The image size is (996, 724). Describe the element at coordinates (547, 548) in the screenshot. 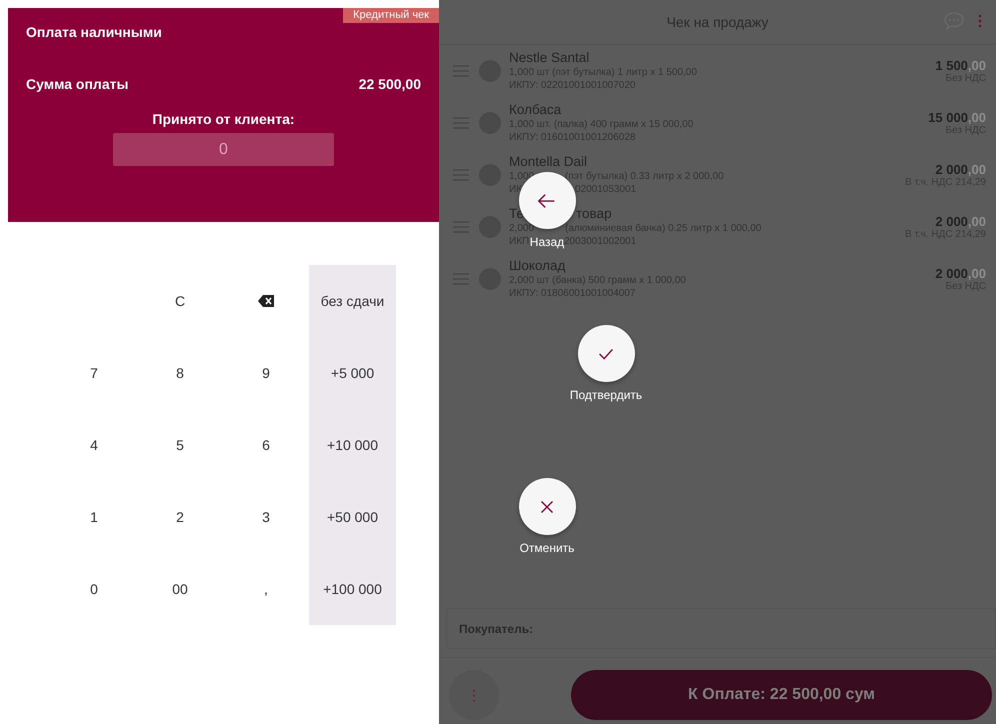

I see `action-label: Отменить` at that location.